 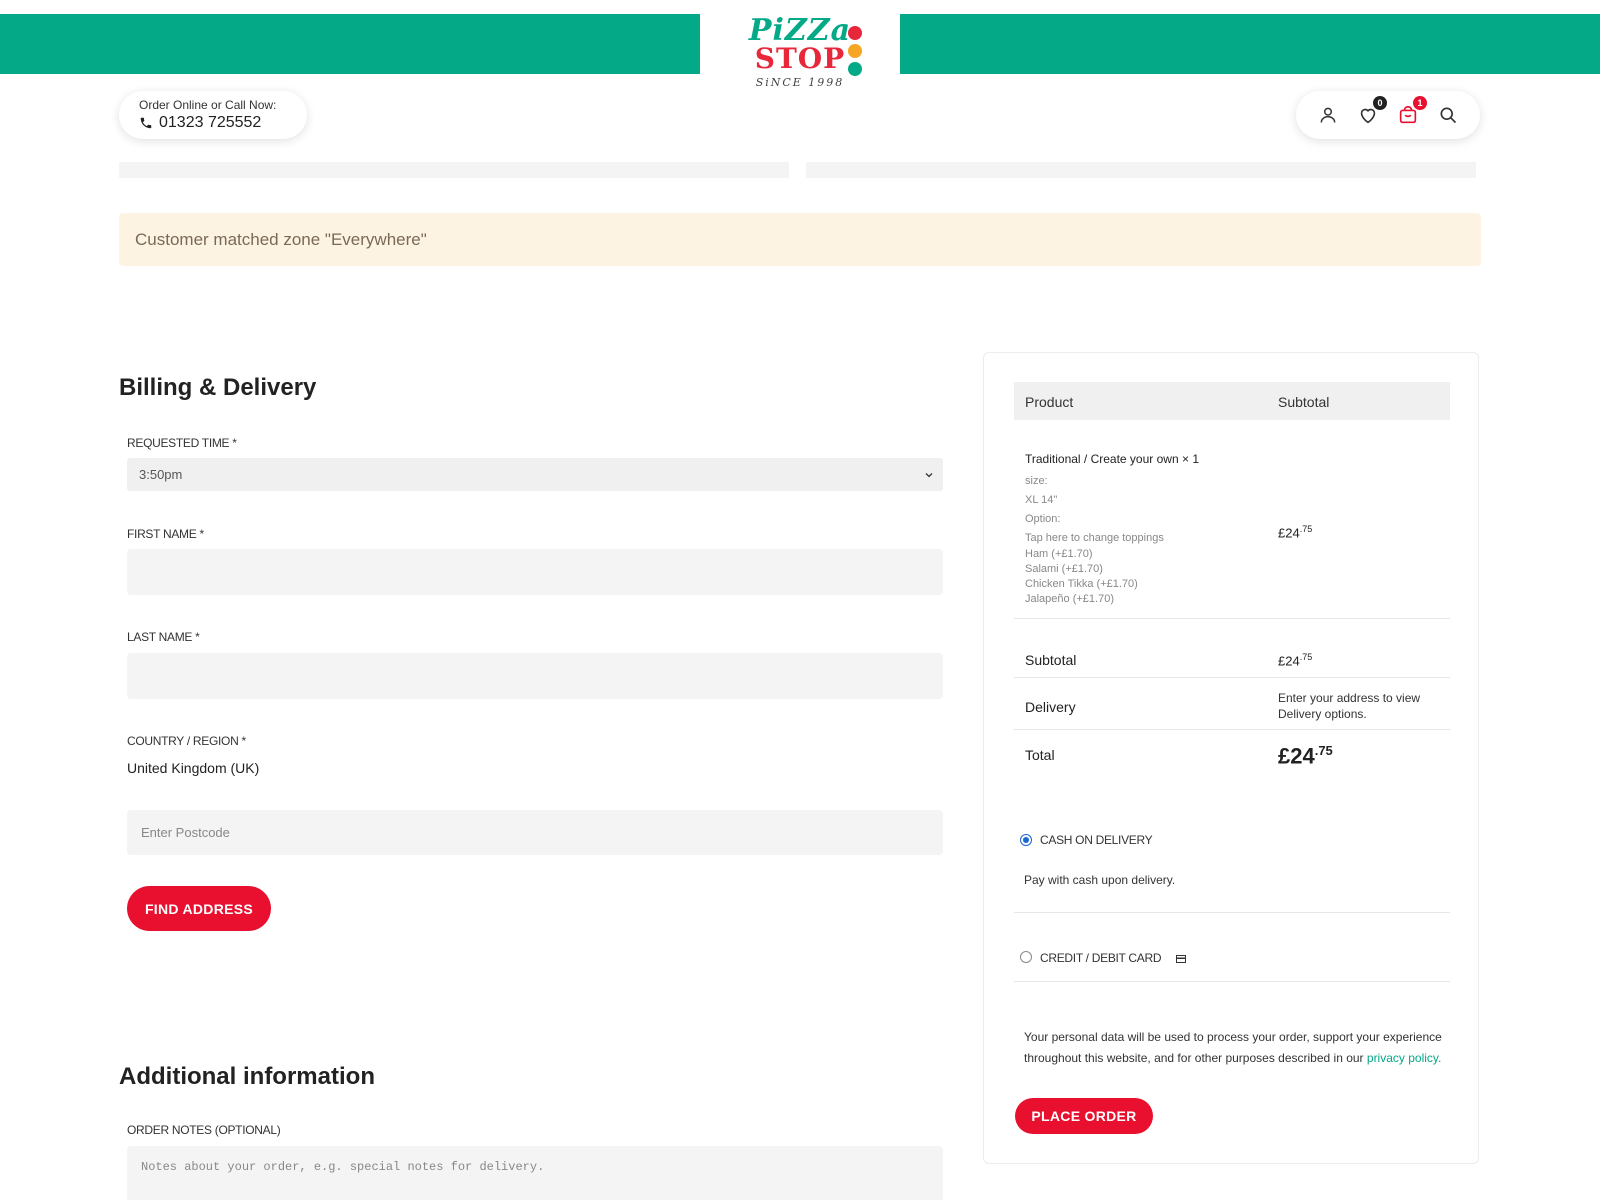 What do you see at coordinates (855, 53) in the screenshot?
I see `logo-traffic-dots` at bounding box center [855, 53].